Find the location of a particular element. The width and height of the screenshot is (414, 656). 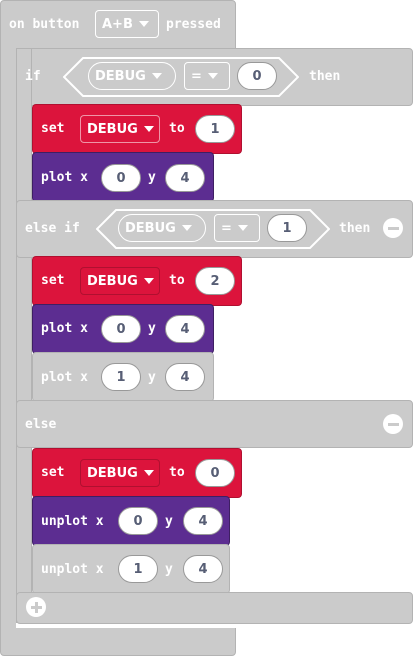

unplot1-x-input: 0 is located at coordinates (138, 521).